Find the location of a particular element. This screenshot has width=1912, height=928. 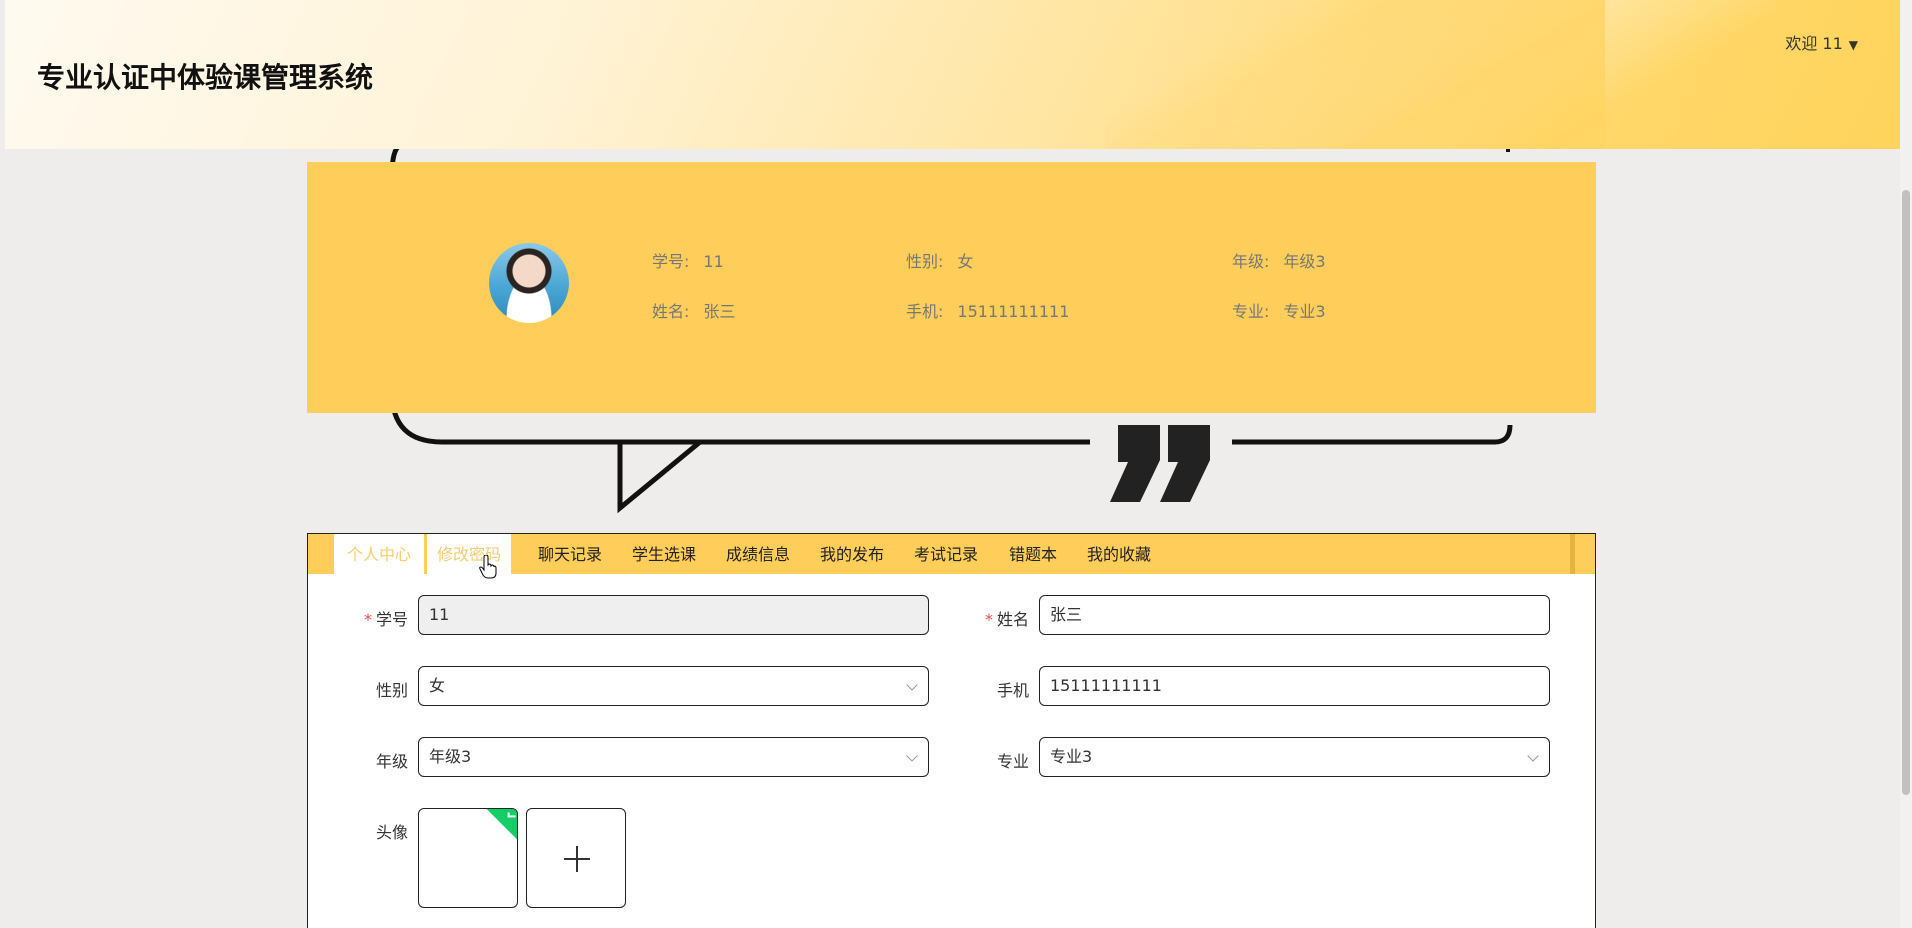

info-label: 年级: is located at coordinates (1251, 261).